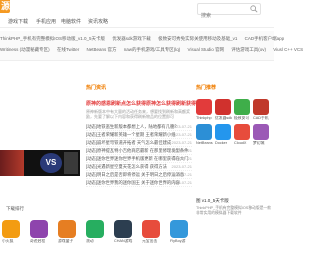 This screenshot has height=258, width=320. Describe the element at coordinates (68, 49) in the screenshot. I see `quick-link: 在线Twitter` at that location.